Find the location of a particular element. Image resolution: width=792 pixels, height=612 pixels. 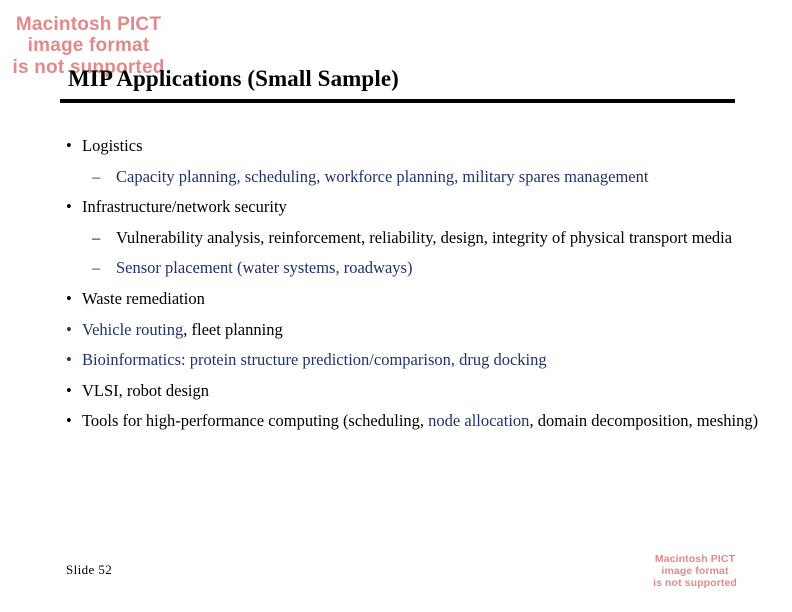

bullet-item: • VLSI, robot design is located at coordinates (418, 391).